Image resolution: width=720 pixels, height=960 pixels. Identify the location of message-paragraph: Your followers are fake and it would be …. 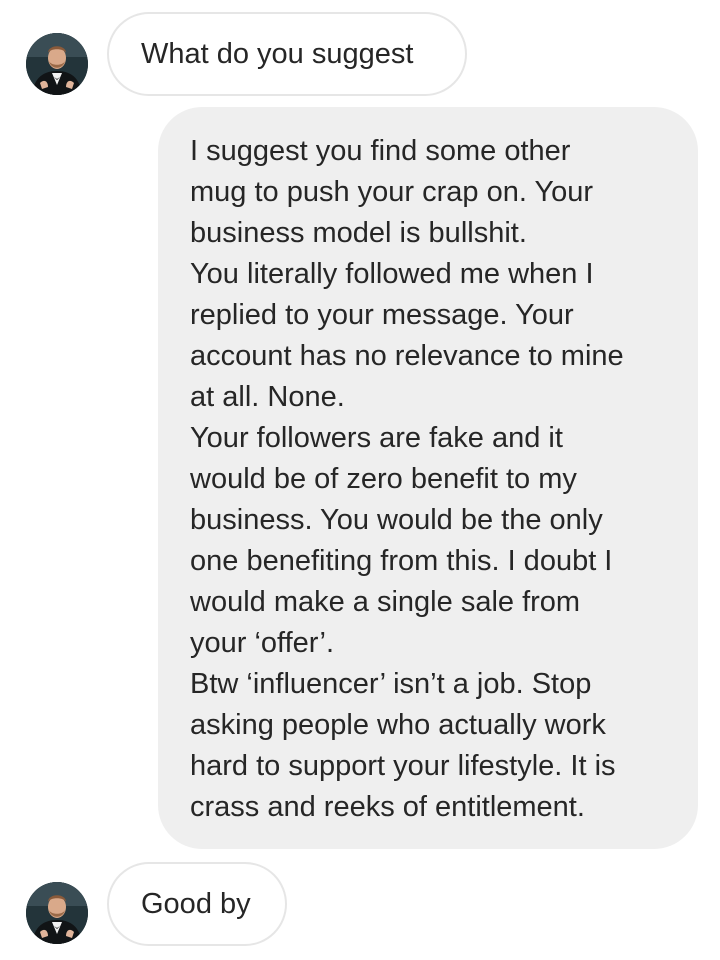
(401, 540).